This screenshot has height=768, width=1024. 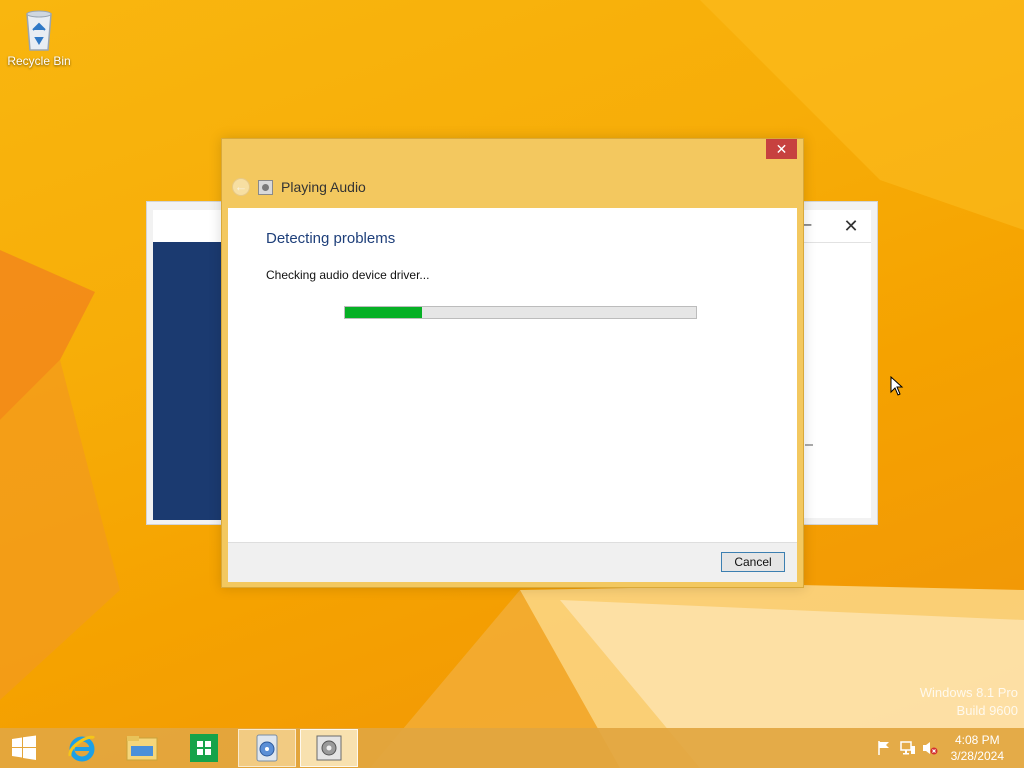 I want to click on taskbar-media-center, so click(x=267, y=748).